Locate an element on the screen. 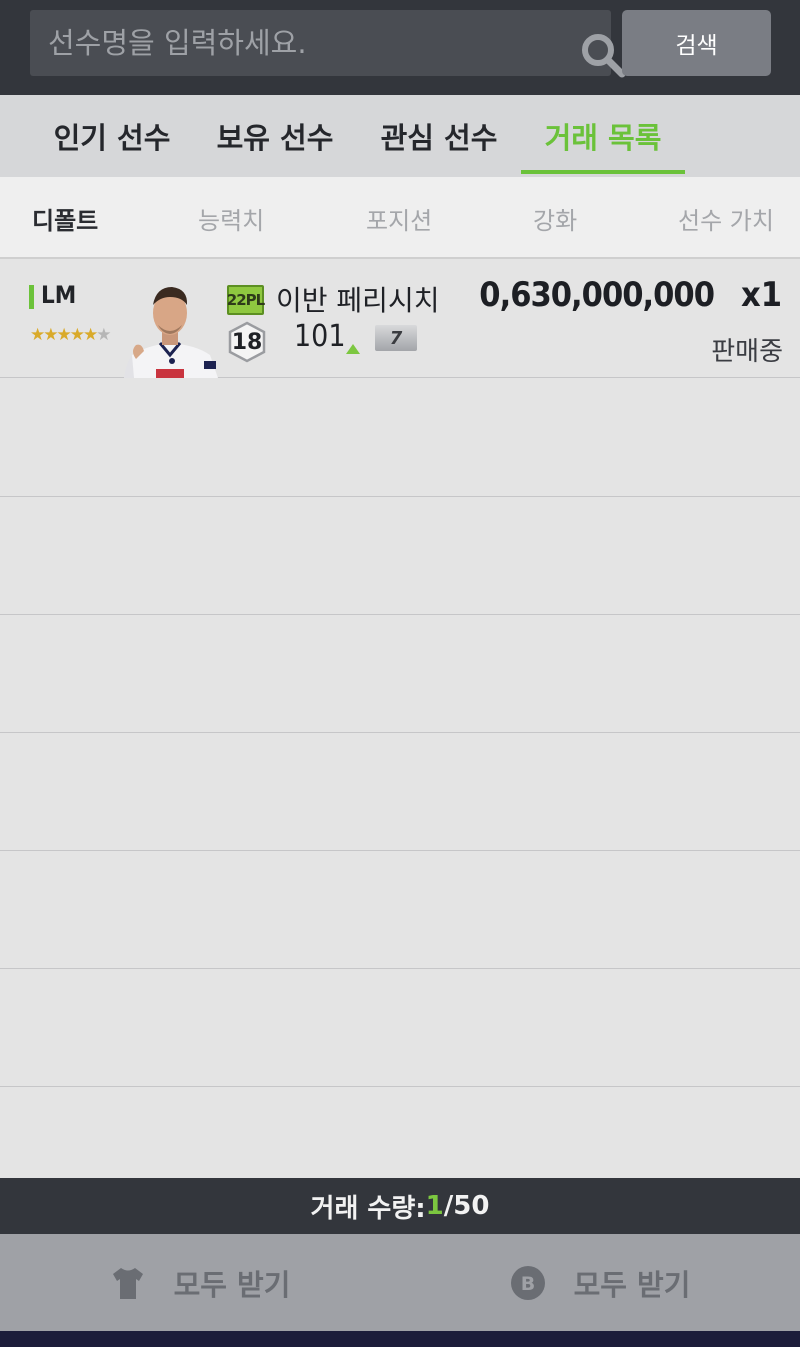  trade-status: 판매중 is located at coordinates (747, 352).